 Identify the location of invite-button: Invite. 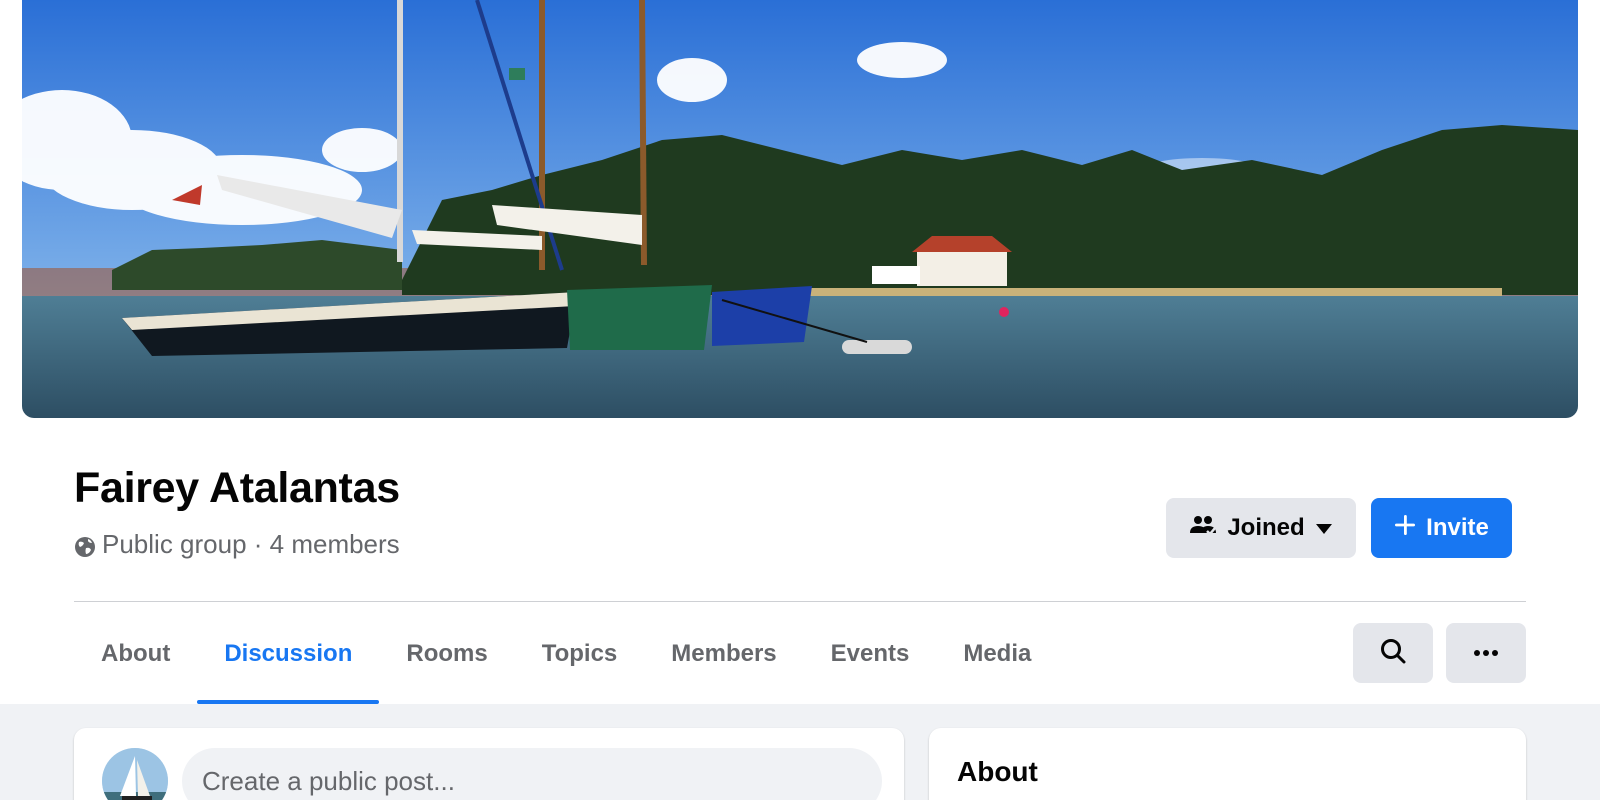
(1441, 528).